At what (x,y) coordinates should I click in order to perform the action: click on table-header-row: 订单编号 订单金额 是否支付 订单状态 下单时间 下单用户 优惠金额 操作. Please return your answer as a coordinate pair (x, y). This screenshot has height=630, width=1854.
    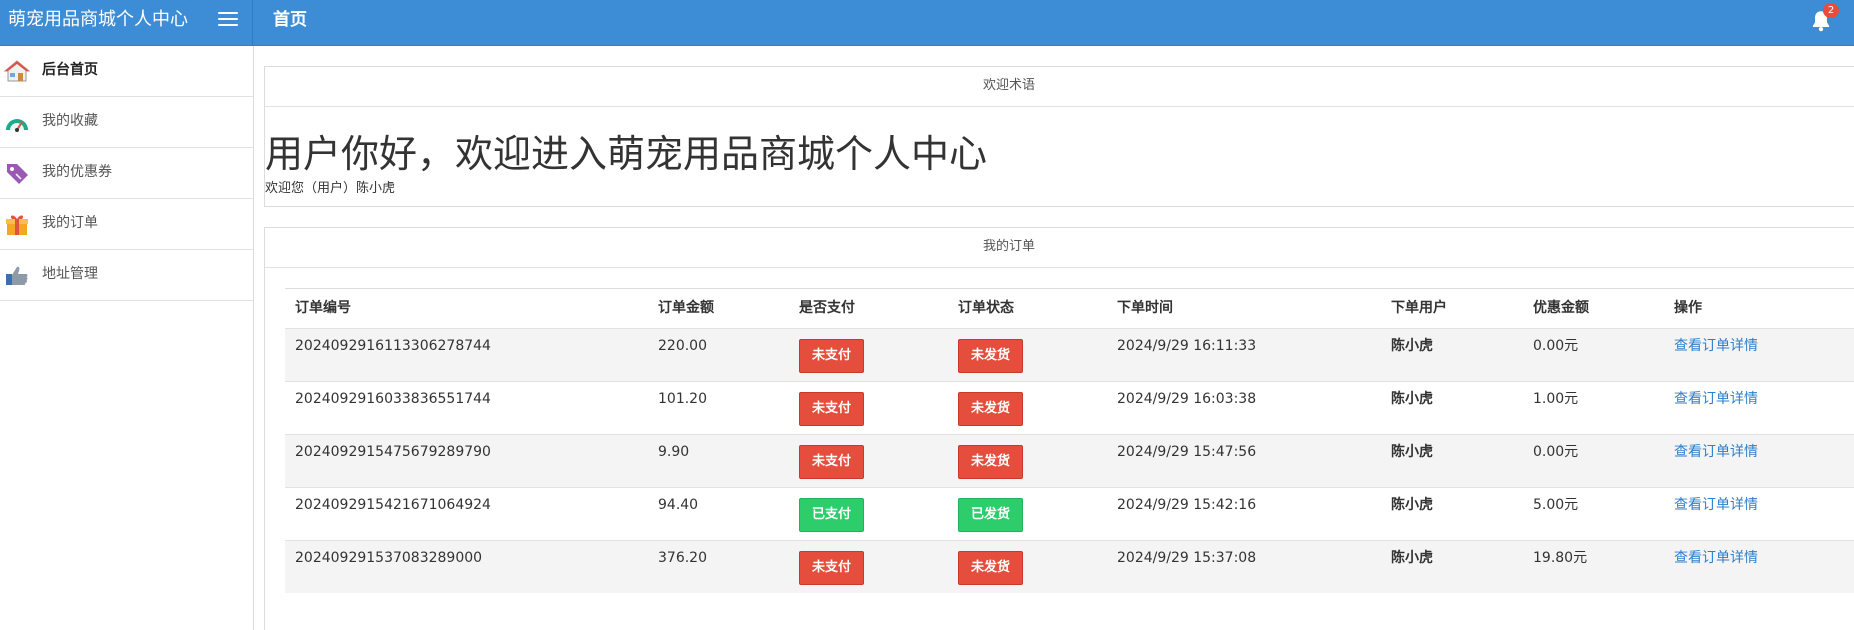
    Looking at the image, I should click on (1069, 308).